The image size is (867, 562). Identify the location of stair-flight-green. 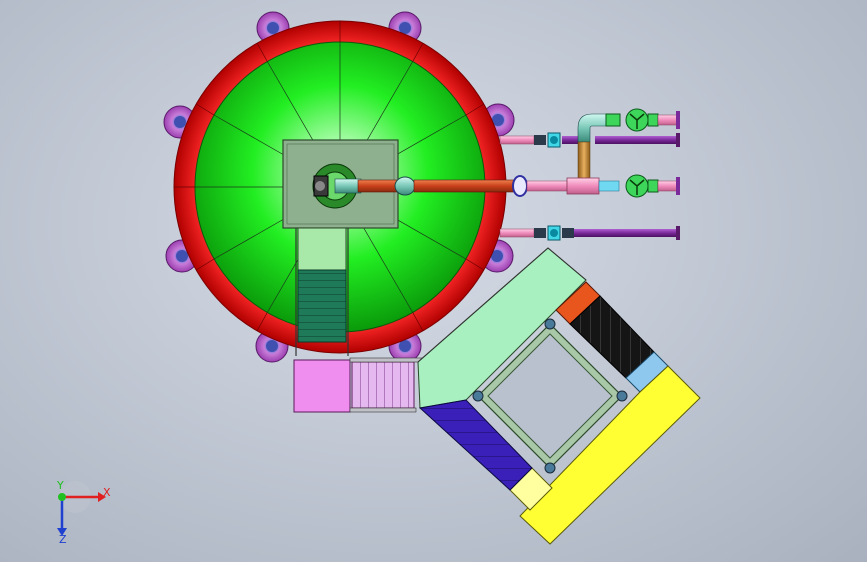
(322, 306).